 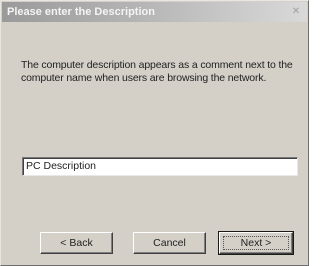 I want to click on window-title: Please enter the Description, so click(x=81, y=12).